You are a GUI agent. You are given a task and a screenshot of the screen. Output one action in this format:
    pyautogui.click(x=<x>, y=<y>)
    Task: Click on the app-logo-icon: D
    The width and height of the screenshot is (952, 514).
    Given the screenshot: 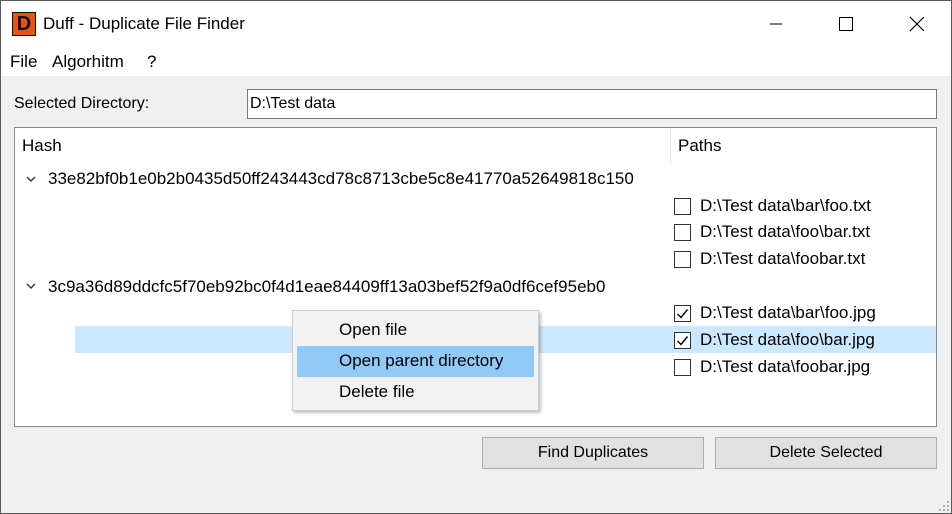 What is the action you would take?
    pyautogui.click(x=24, y=24)
    